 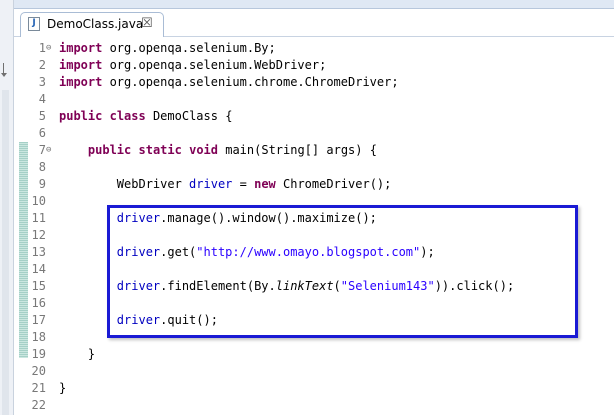 I want to click on line-number: 12, so click(x=38, y=235).